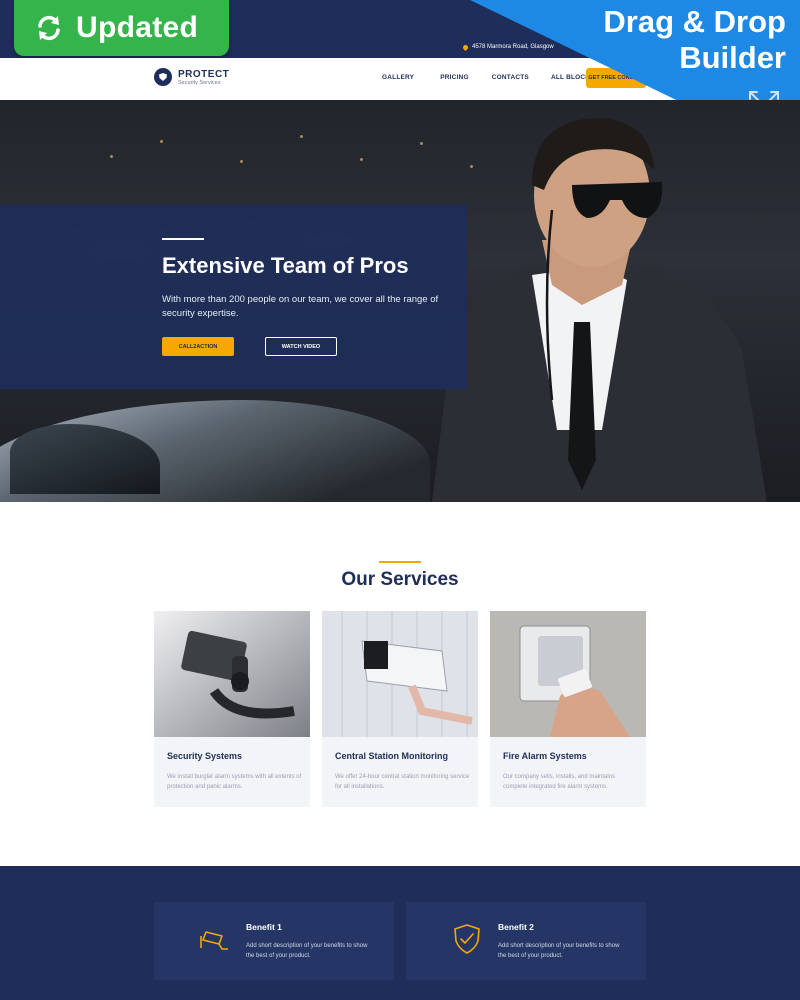 Image resolution: width=800 pixels, height=1000 pixels. I want to click on corner-line-2: Builder, so click(732, 57).